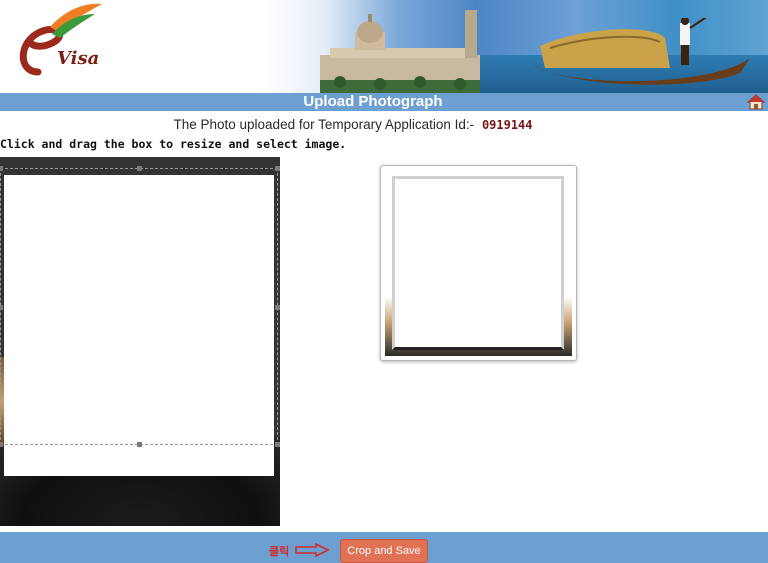 The image size is (768, 563). I want to click on preview-photo, so click(478, 263).